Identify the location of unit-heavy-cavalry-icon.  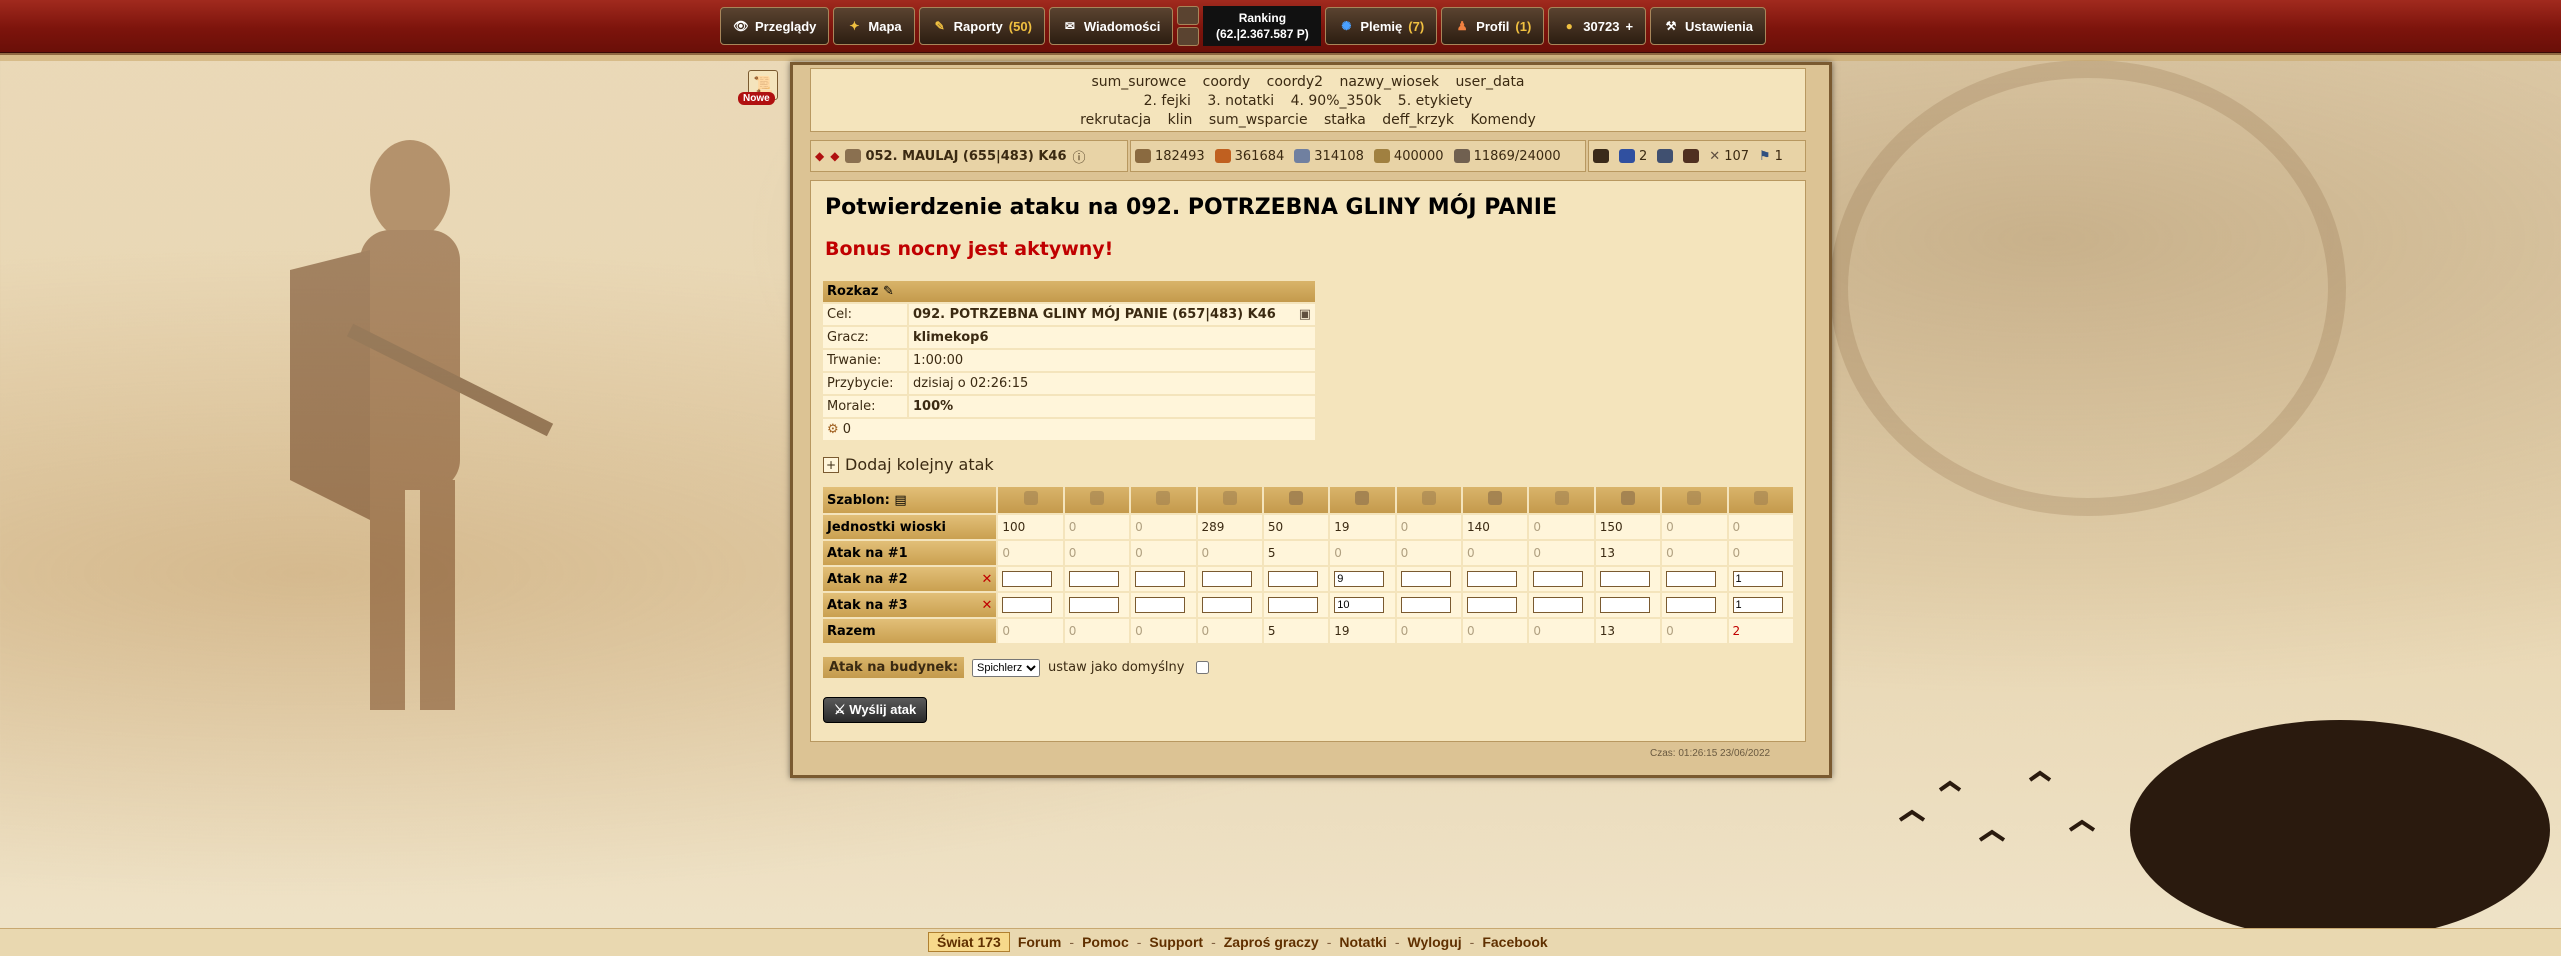
(1495, 500).